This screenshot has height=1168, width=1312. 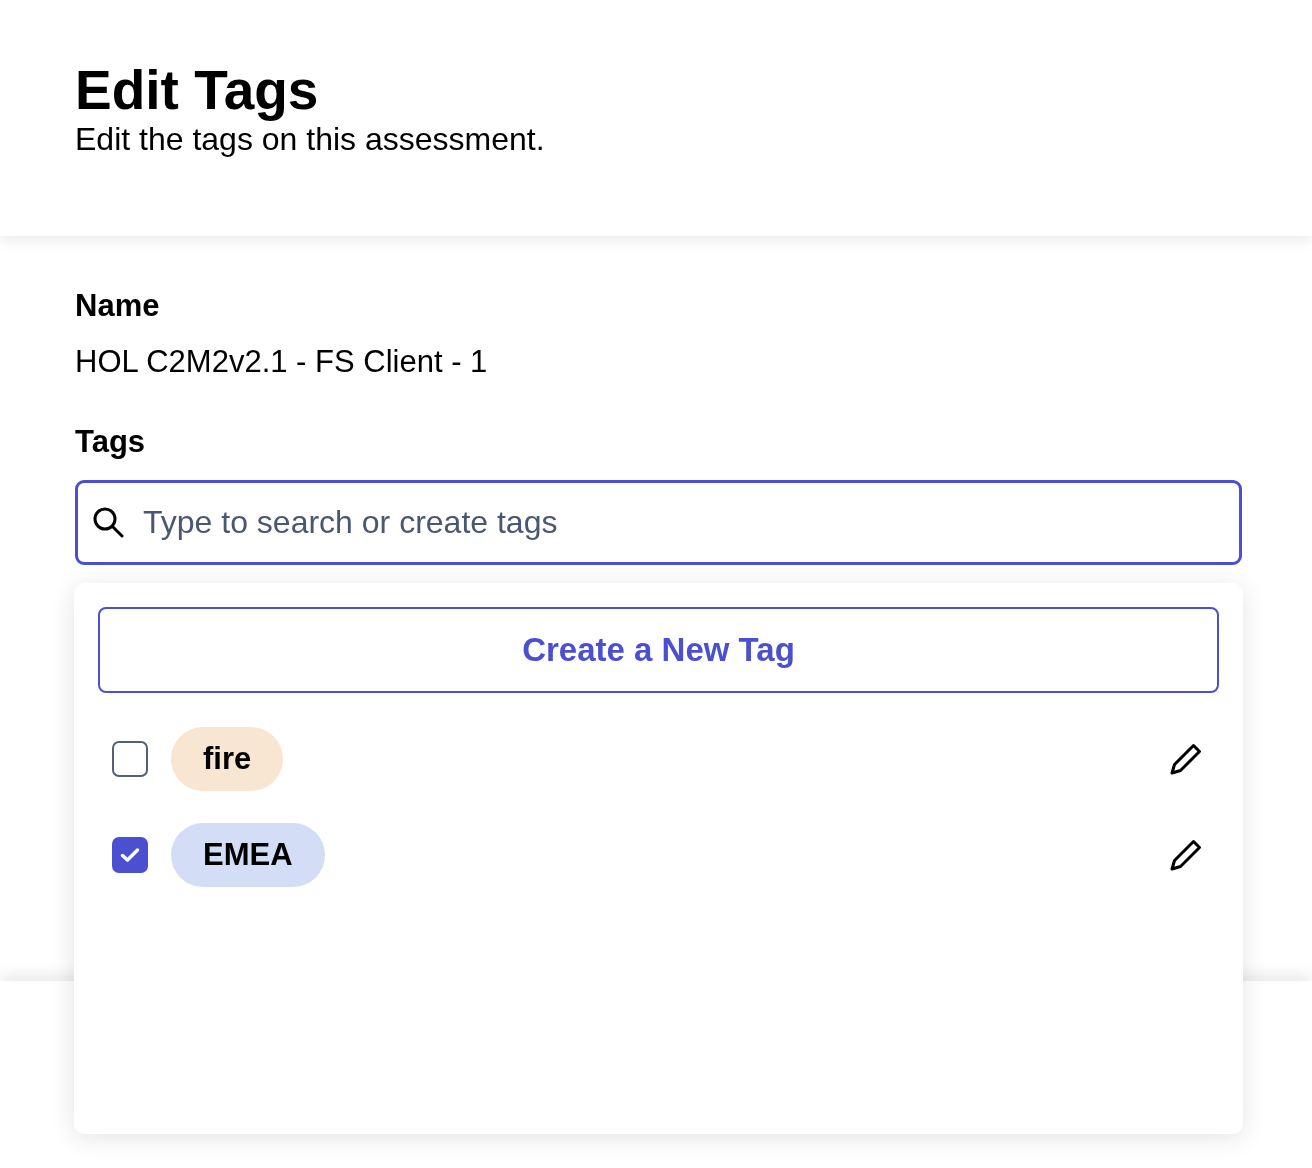 What do you see at coordinates (117, 306) in the screenshot?
I see `field-label: Name` at bounding box center [117, 306].